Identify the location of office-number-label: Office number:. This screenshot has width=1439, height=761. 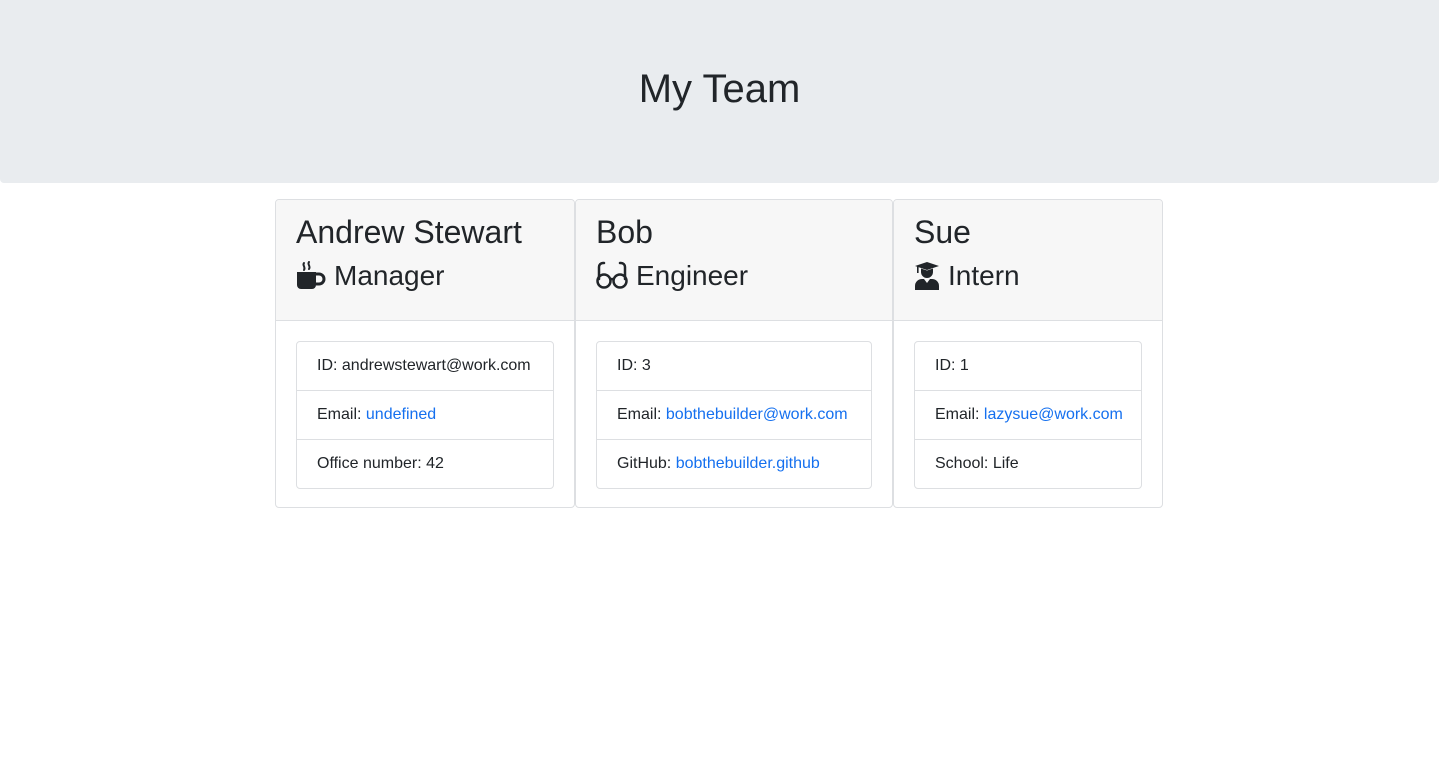
(372, 463).